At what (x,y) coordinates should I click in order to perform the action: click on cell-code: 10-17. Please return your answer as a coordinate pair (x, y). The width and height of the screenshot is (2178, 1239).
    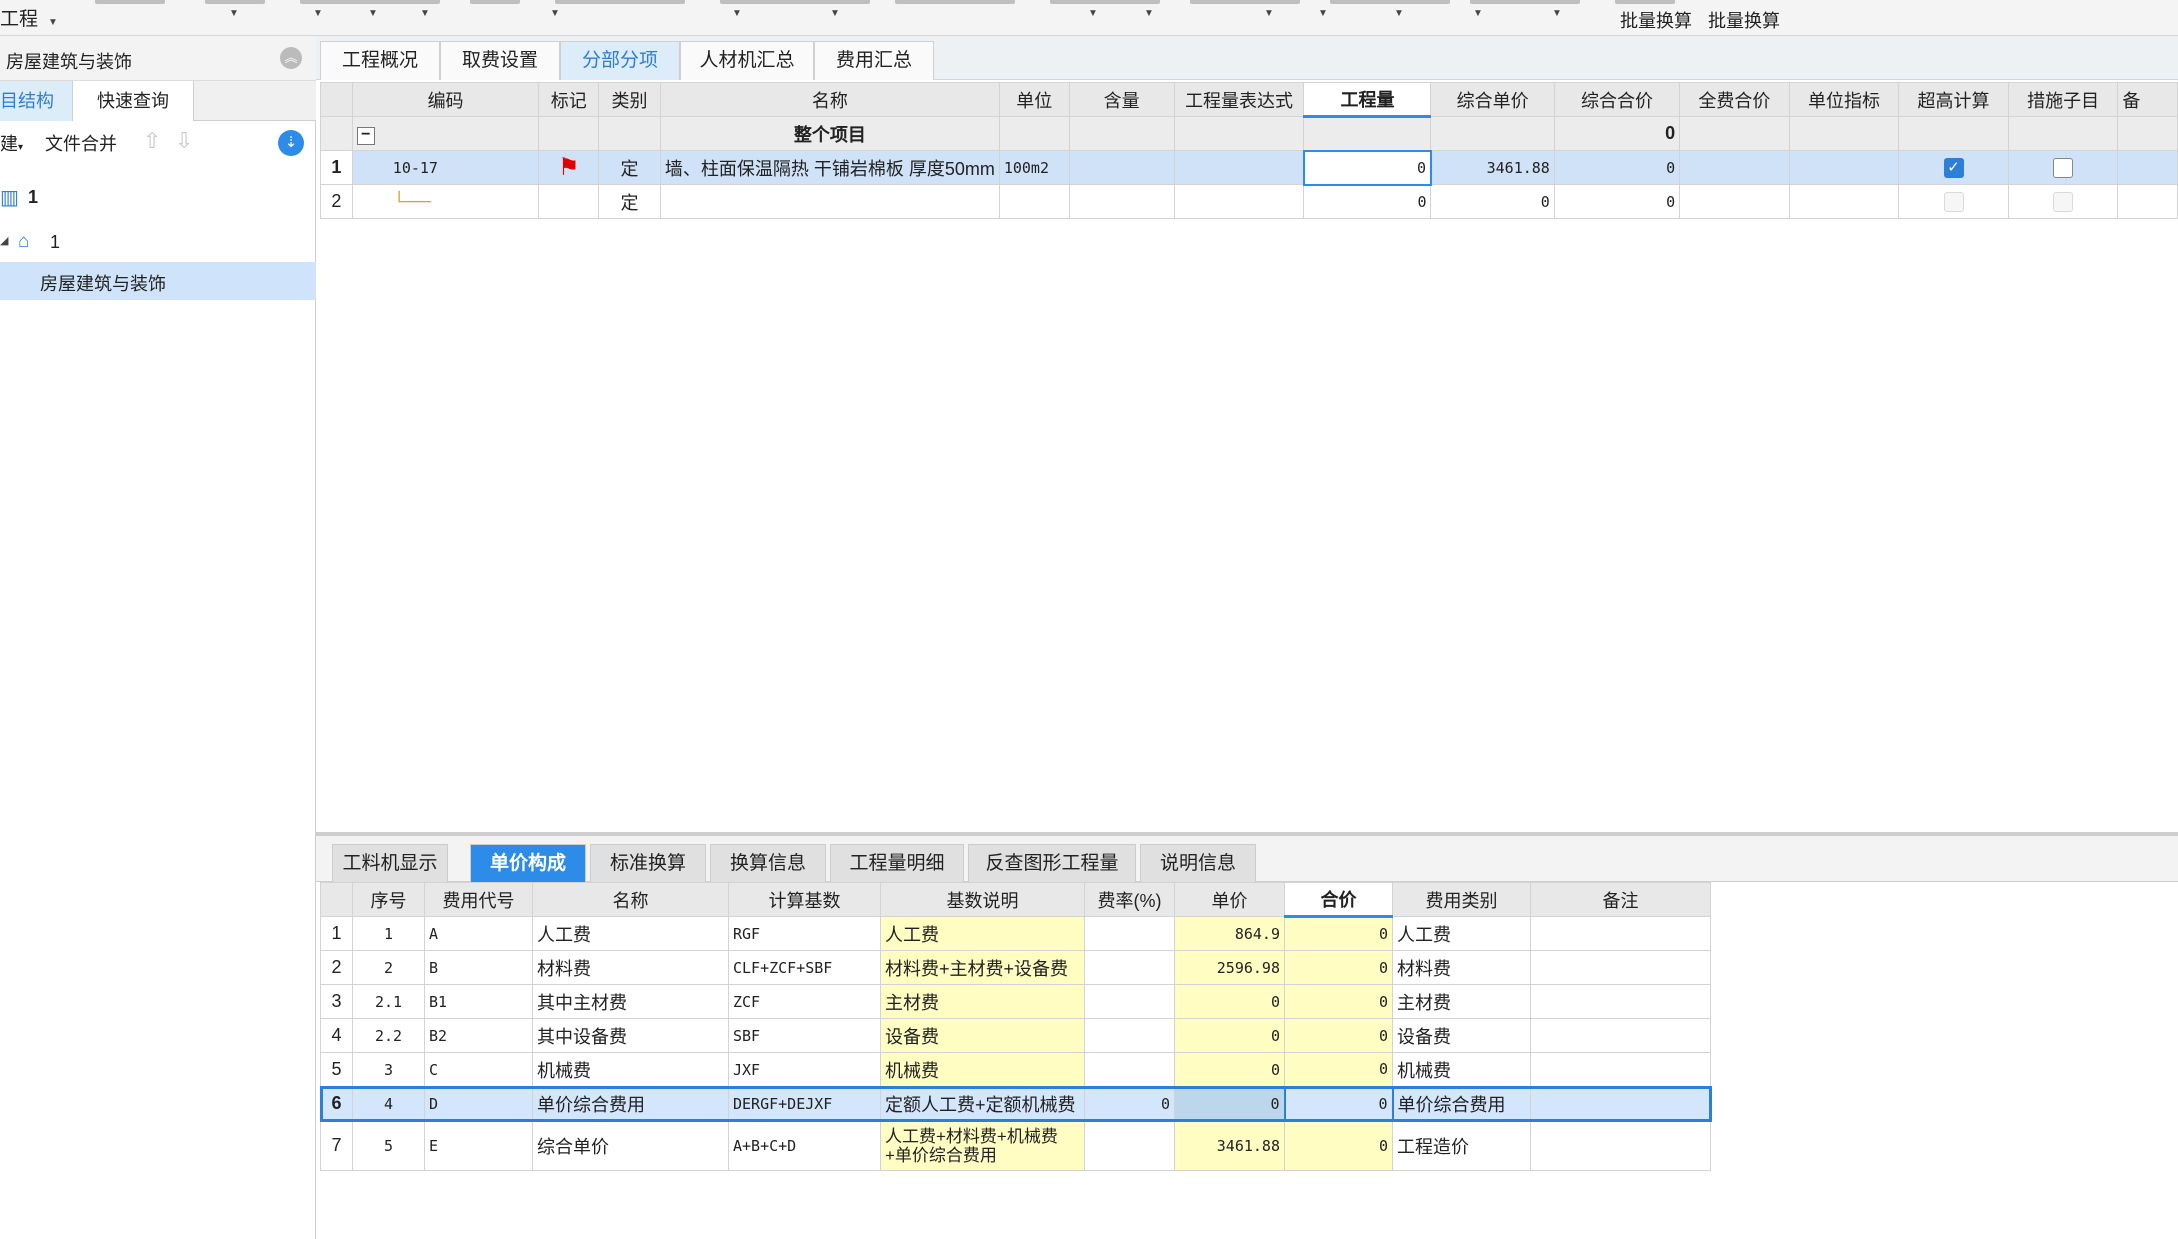
    Looking at the image, I should click on (445, 167).